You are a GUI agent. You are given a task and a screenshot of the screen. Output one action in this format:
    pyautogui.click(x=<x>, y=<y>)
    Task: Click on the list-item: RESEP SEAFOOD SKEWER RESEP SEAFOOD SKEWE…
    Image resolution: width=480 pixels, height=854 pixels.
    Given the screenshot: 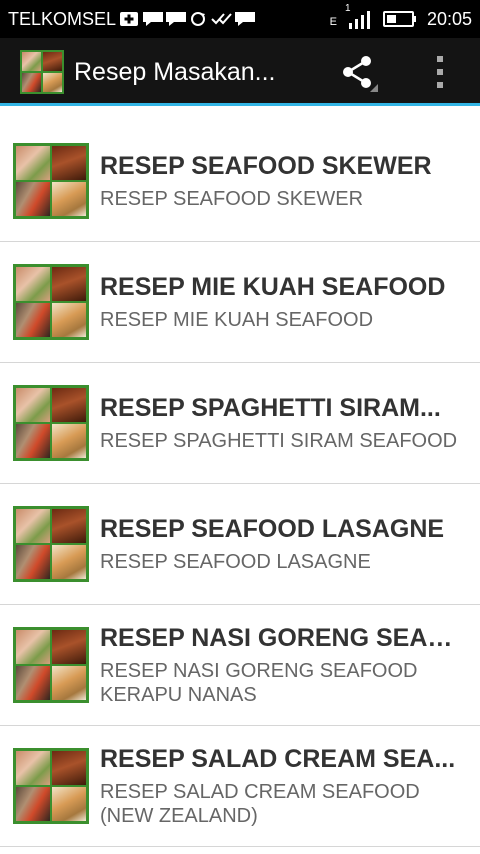 What is the action you would take?
    pyautogui.click(x=240, y=181)
    